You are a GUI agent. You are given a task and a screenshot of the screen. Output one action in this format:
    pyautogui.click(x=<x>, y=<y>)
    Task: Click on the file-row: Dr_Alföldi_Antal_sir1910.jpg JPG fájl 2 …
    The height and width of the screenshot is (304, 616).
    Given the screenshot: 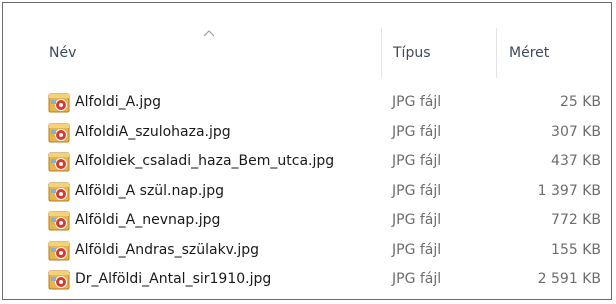 What is the action you would take?
    pyautogui.click(x=307, y=280)
    